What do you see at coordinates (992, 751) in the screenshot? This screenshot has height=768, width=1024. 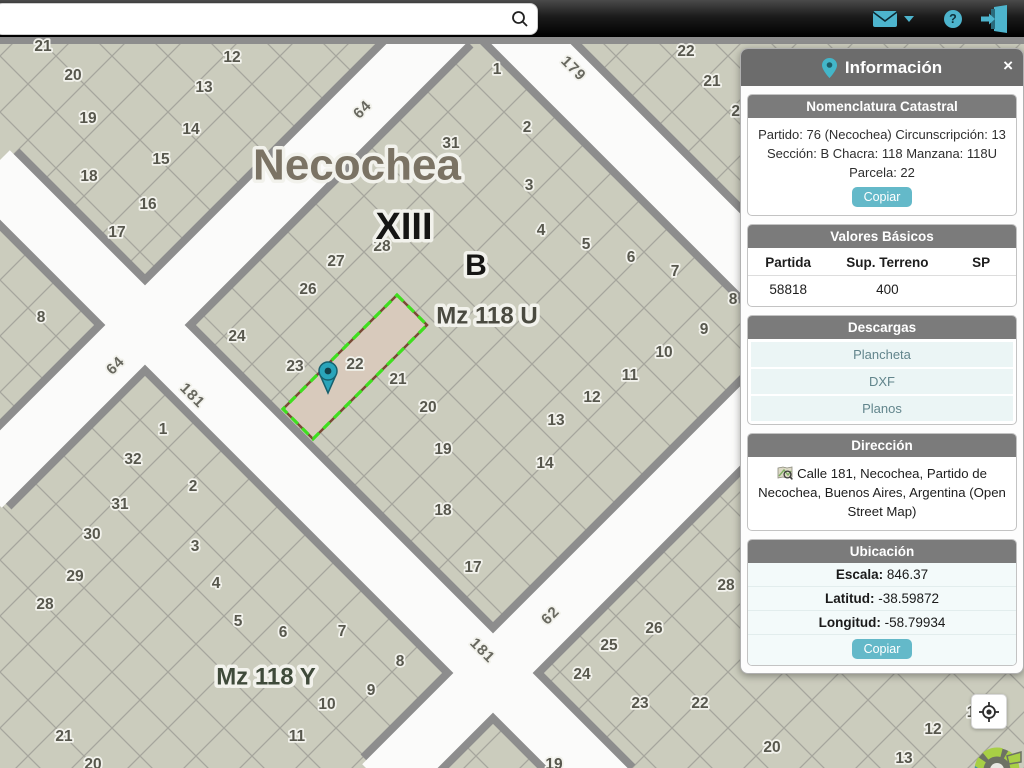 I see `brand-logo` at bounding box center [992, 751].